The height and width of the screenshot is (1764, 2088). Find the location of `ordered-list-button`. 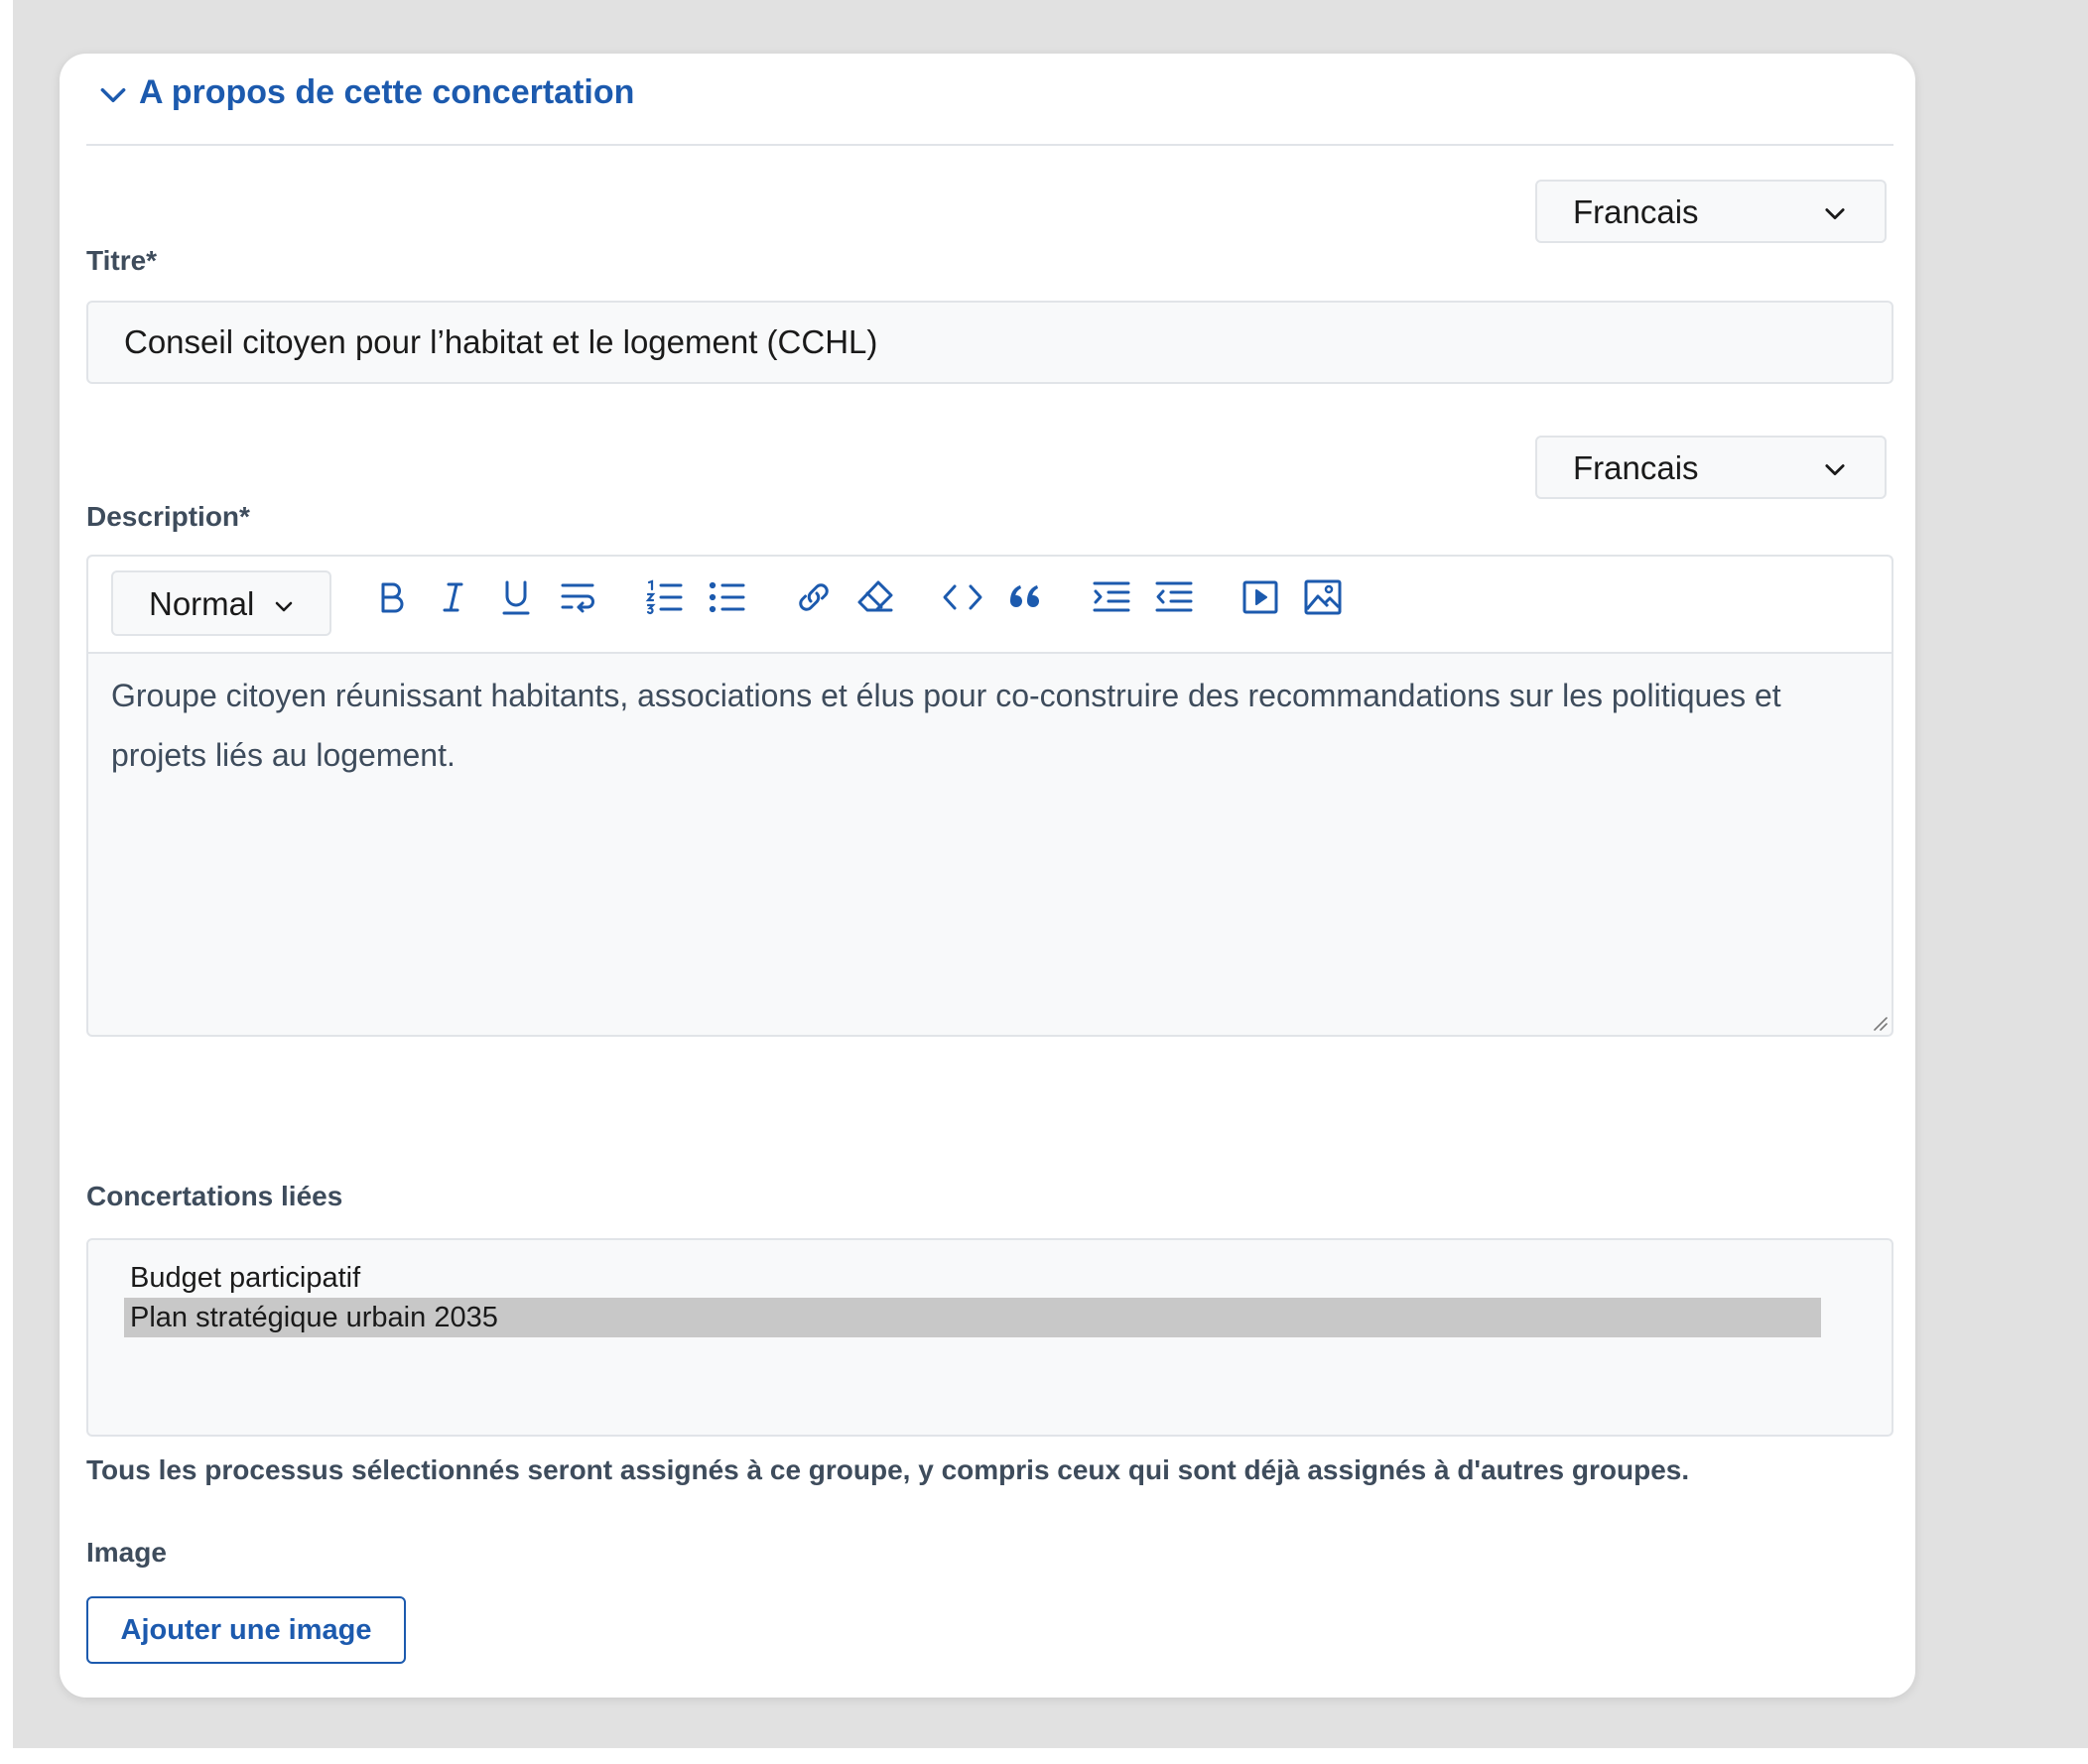

ordered-list-button is located at coordinates (665, 597).